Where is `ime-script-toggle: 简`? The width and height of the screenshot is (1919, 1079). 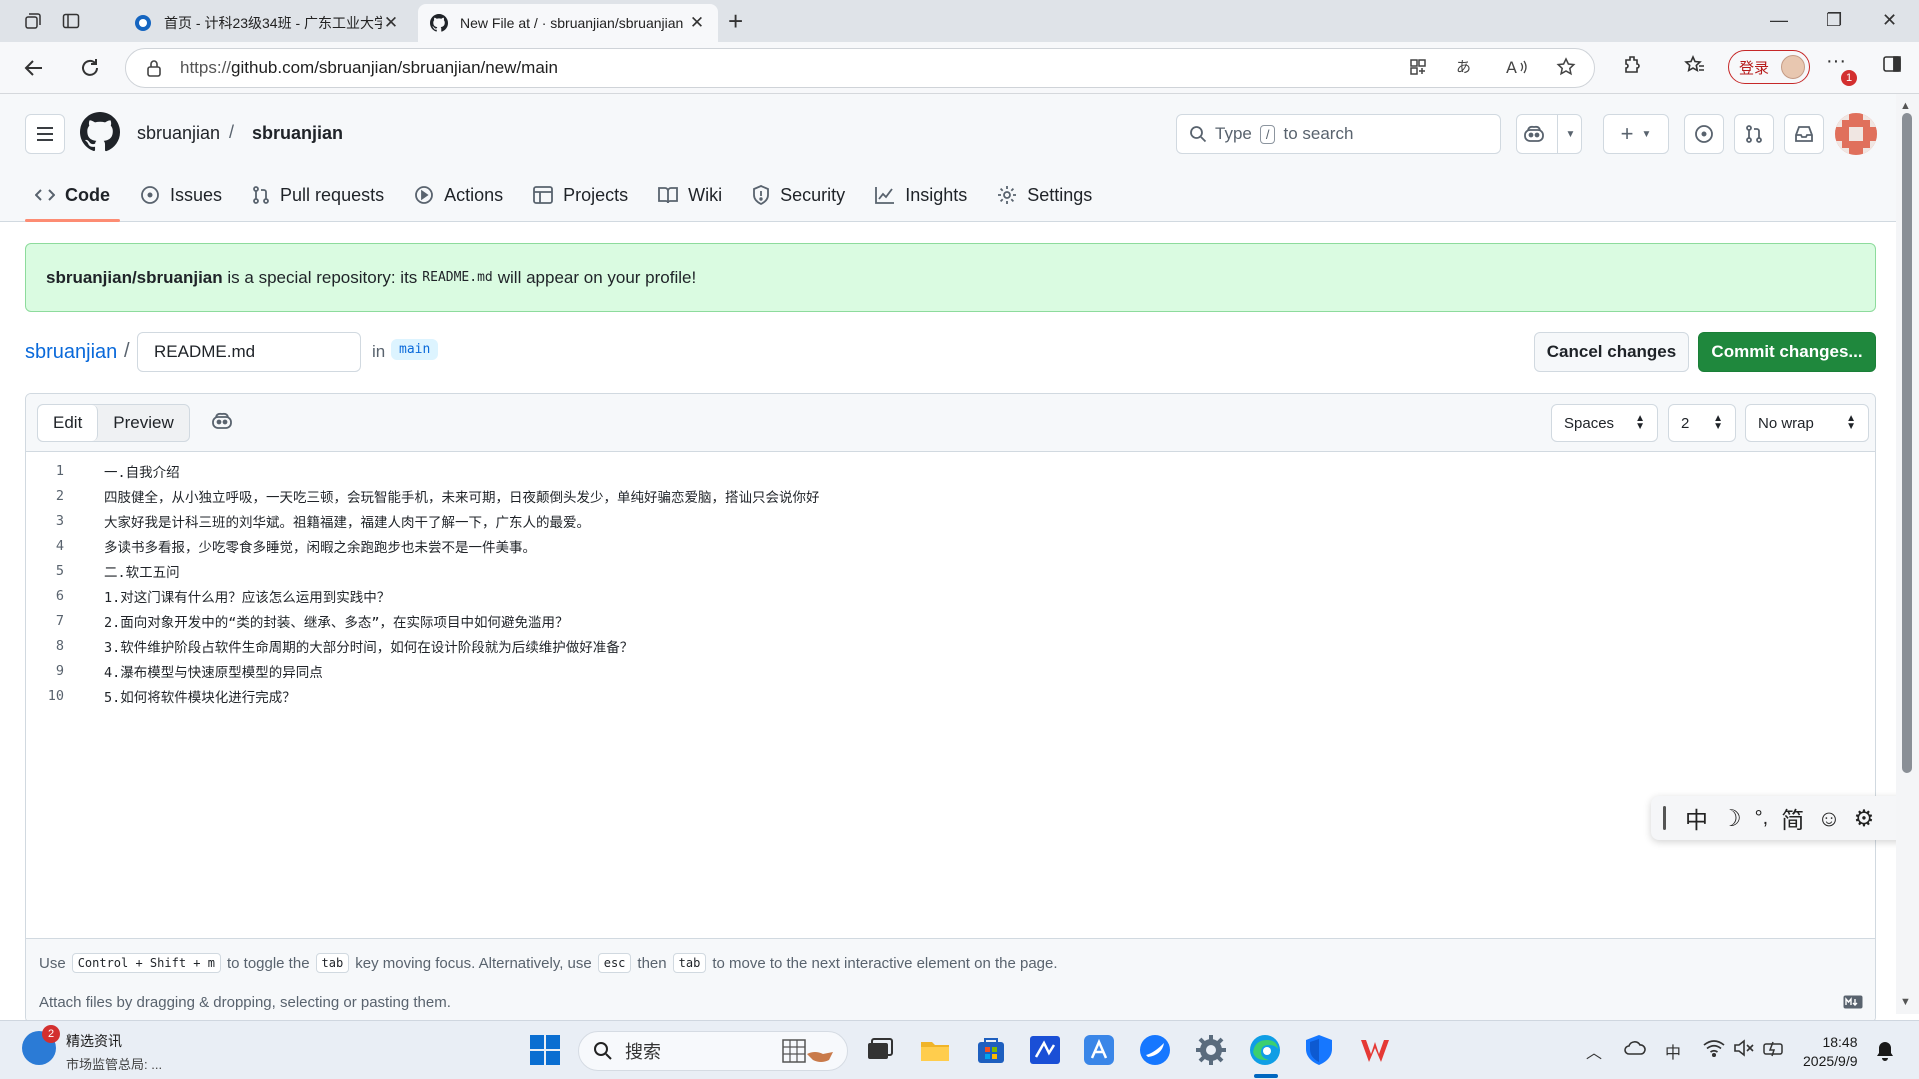
ime-script-toggle: 简 is located at coordinates (1792, 818).